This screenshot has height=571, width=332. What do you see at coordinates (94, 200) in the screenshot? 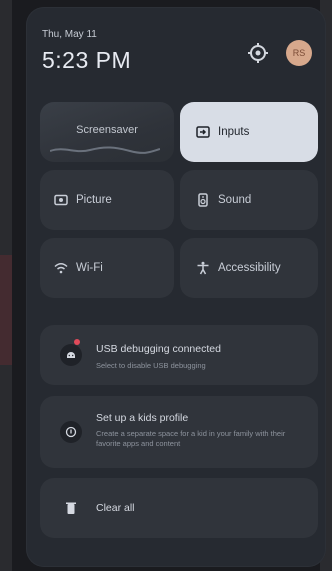
I see `picture-label: Picture` at bounding box center [94, 200].